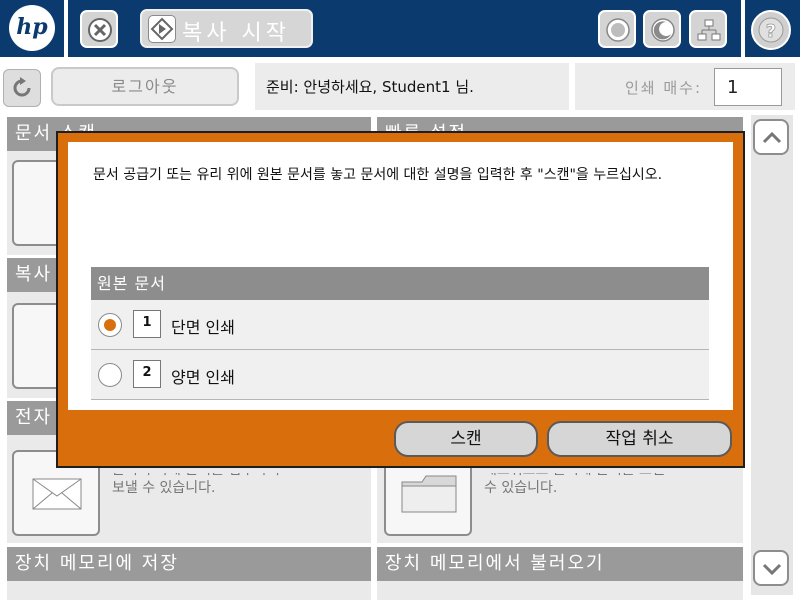  What do you see at coordinates (203, 377) in the screenshot?
I see `two-sided-label: 양면 인쇄` at bounding box center [203, 377].